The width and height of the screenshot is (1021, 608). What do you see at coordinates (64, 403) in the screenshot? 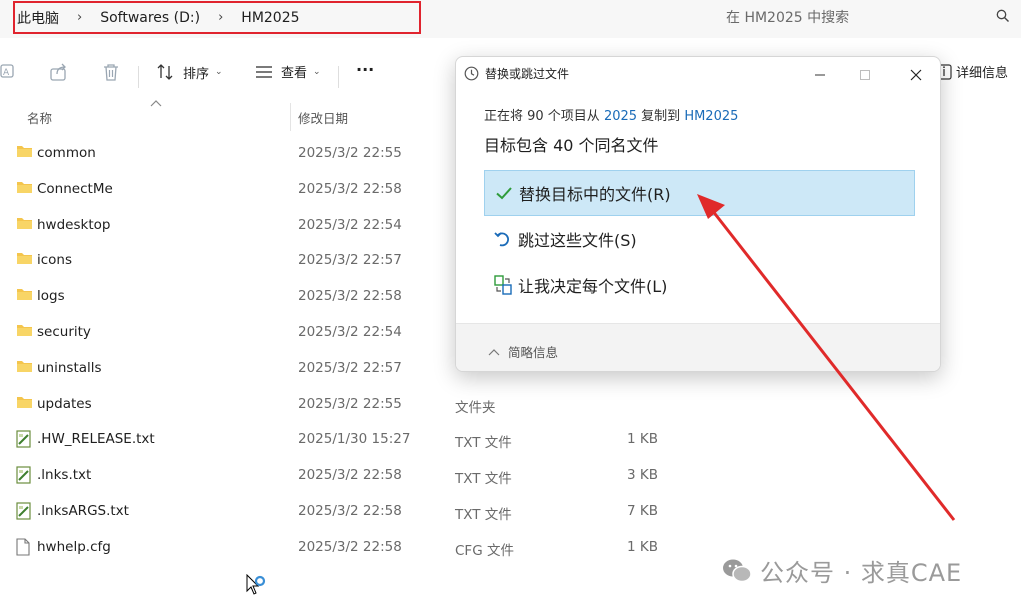
I see `file-name: updates` at bounding box center [64, 403].